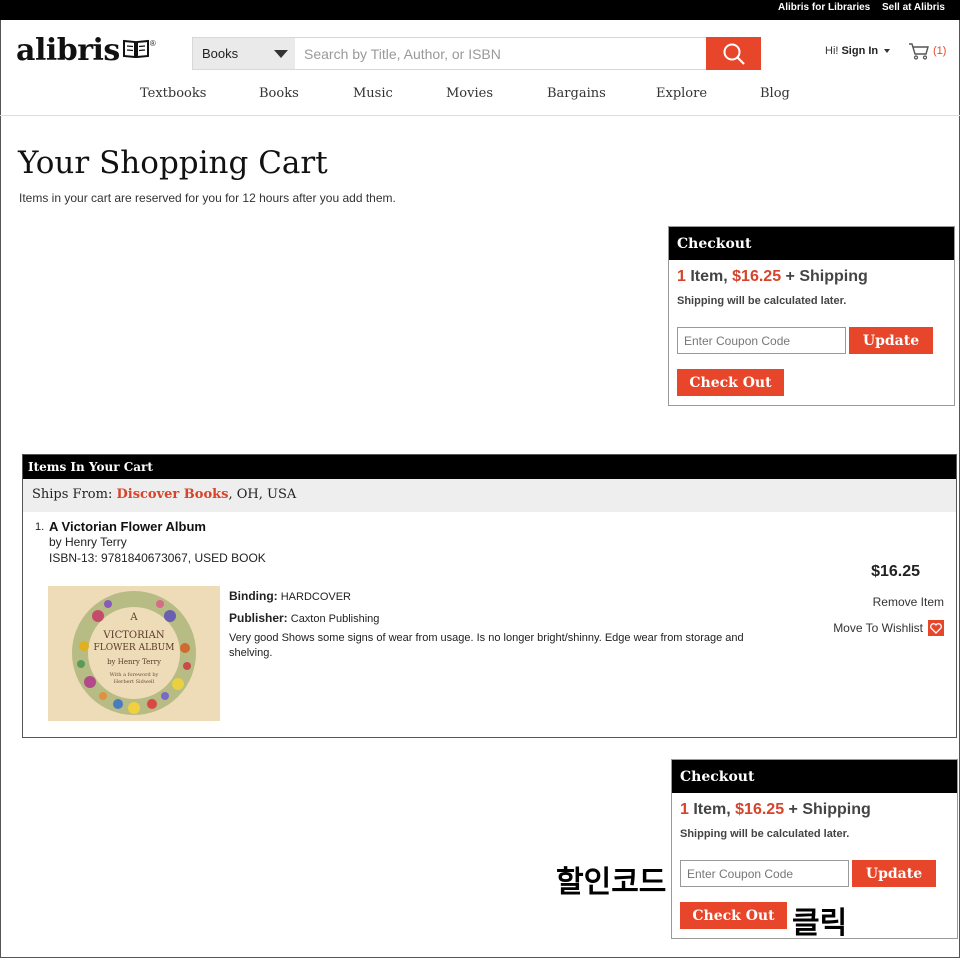 This screenshot has height=958, width=960. I want to click on sign-in-menu: Hi! Sign In, so click(858, 51).